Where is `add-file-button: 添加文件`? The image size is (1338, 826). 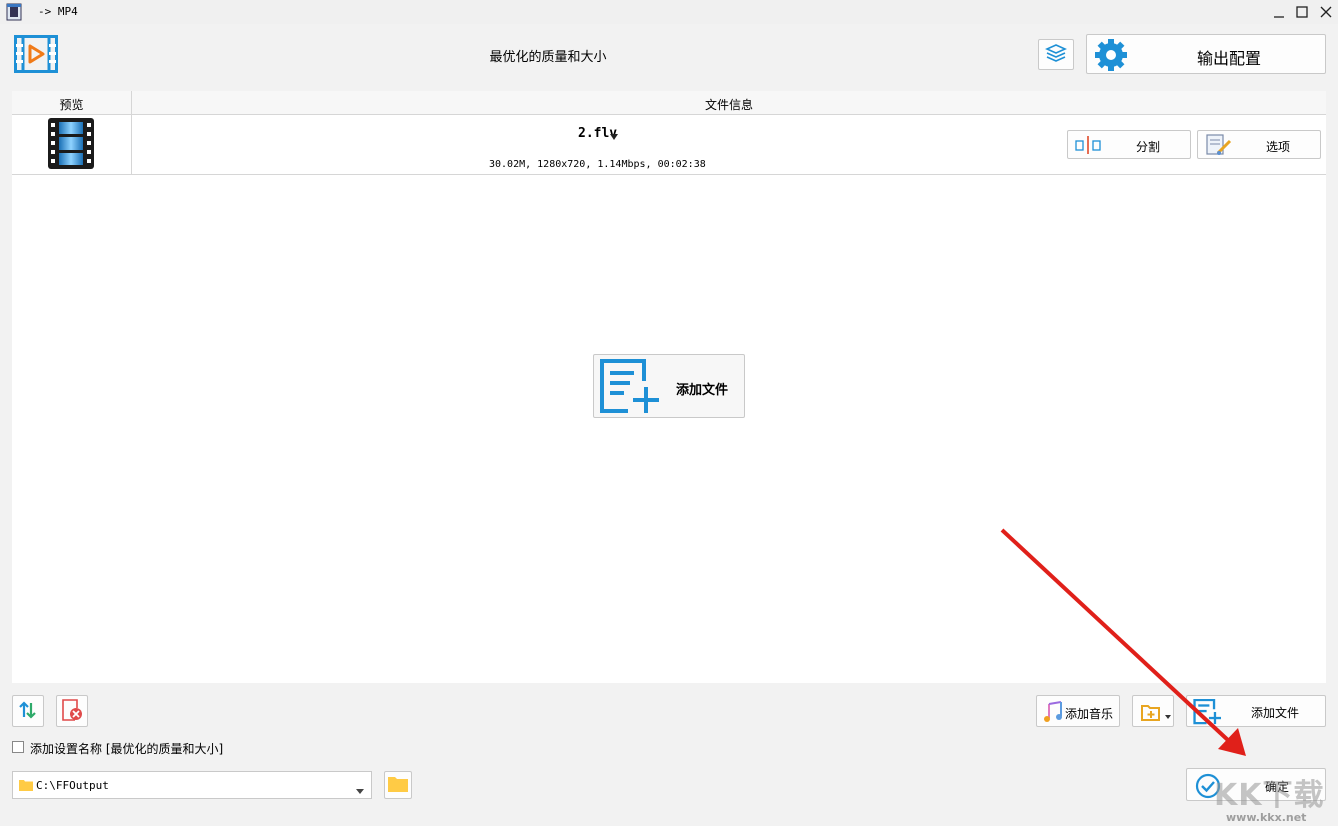 add-file-button: 添加文件 is located at coordinates (1256, 711).